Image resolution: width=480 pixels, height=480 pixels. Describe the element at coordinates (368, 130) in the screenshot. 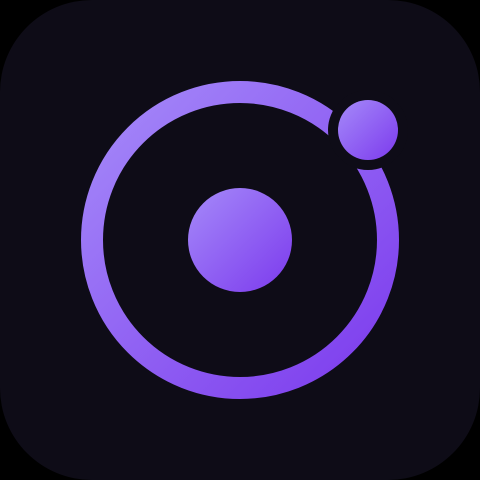

I see `satellite-dot` at that location.